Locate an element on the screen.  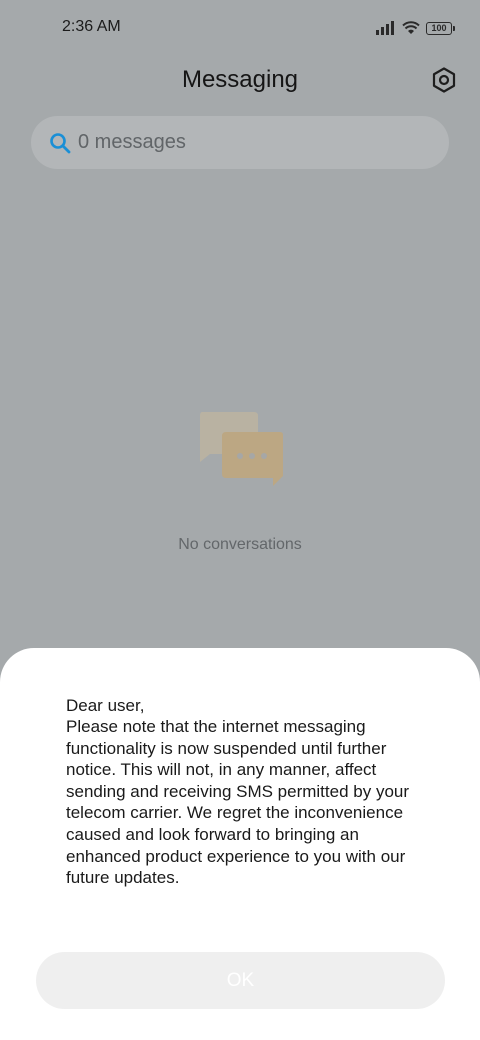
settings-button is located at coordinates (444, 80).